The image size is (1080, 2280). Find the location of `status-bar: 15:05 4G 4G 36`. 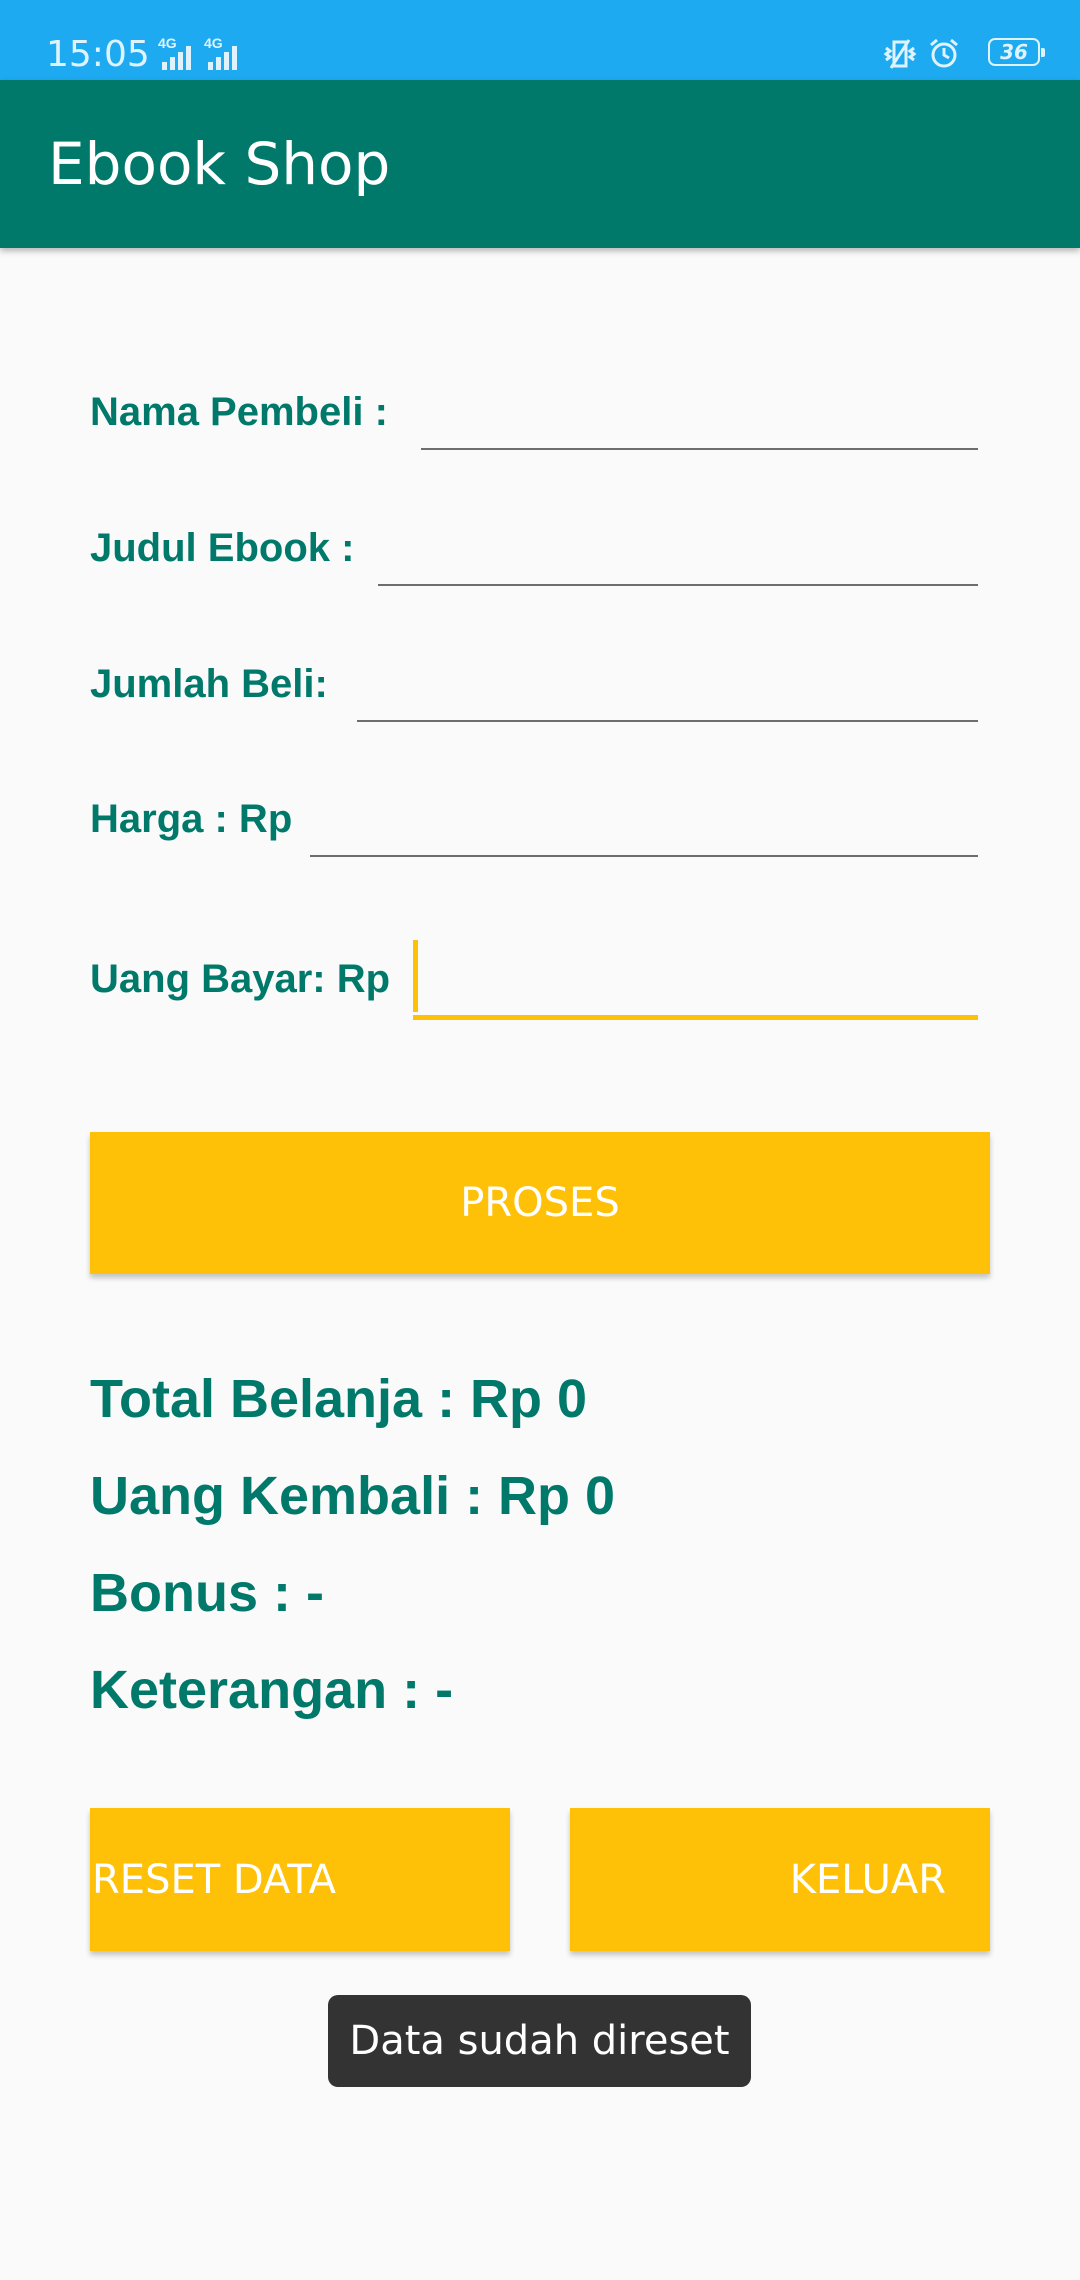

status-bar: 15:05 4G 4G 36 is located at coordinates (540, 40).